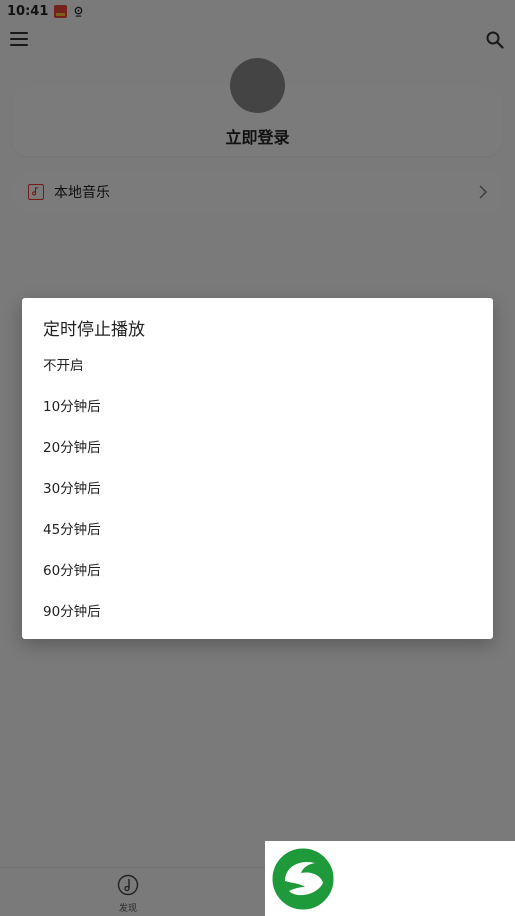 The height and width of the screenshot is (916, 515). I want to click on timer-option-30: 30分钟后, so click(257, 487).